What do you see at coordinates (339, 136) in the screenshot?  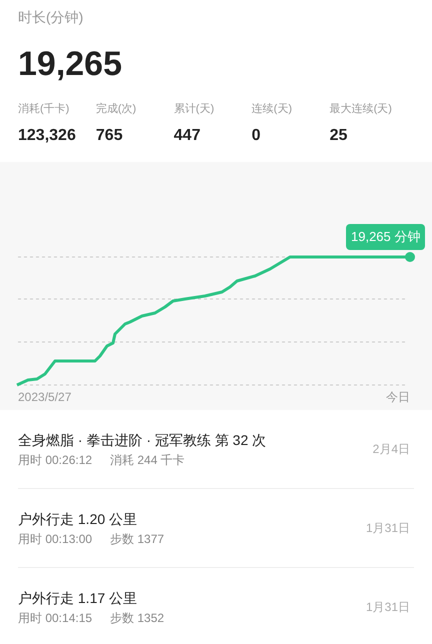 I see `stat-value: 25` at bounding box center [339, 136].